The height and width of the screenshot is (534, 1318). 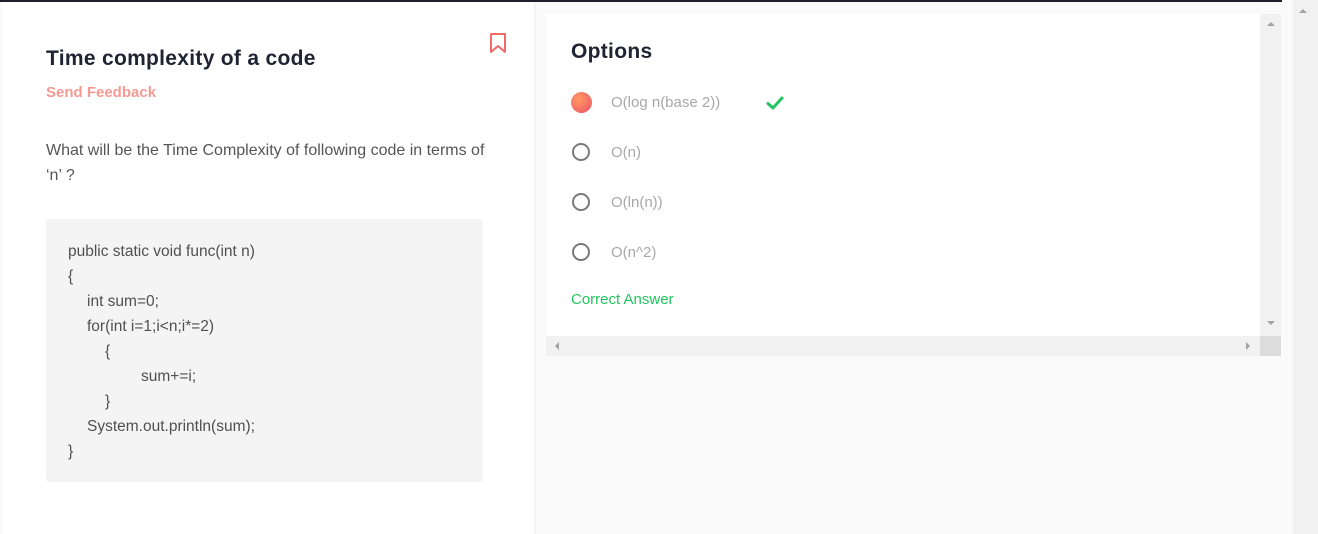 What do you see at coordinates (498, 43) in the screenshot?
I see `bookmark-icon` at bounding box center [498, 43].